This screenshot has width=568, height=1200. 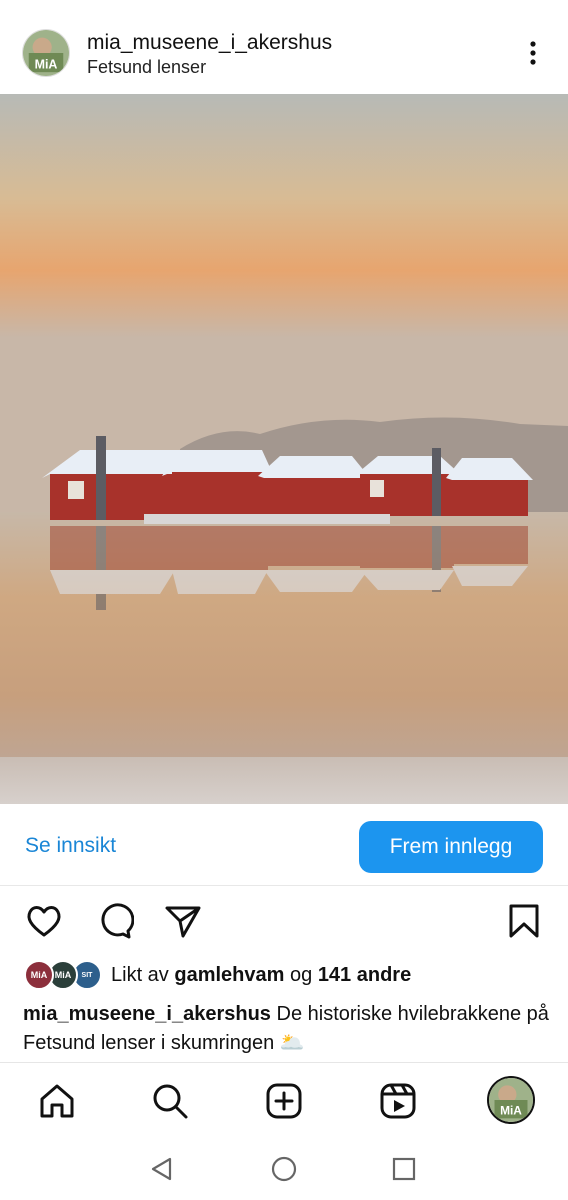 I want to click on home-circle-icon, so click(x=284, y=1169).